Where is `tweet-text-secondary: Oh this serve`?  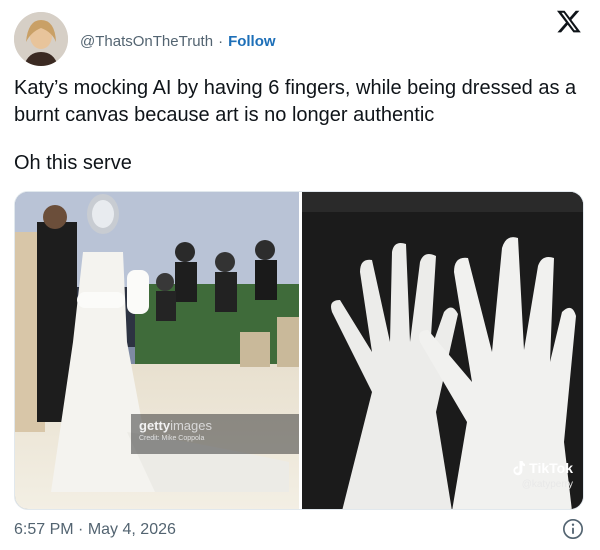
tweet-text-secondary: Oh this serve is located at coordinates (73, 163).